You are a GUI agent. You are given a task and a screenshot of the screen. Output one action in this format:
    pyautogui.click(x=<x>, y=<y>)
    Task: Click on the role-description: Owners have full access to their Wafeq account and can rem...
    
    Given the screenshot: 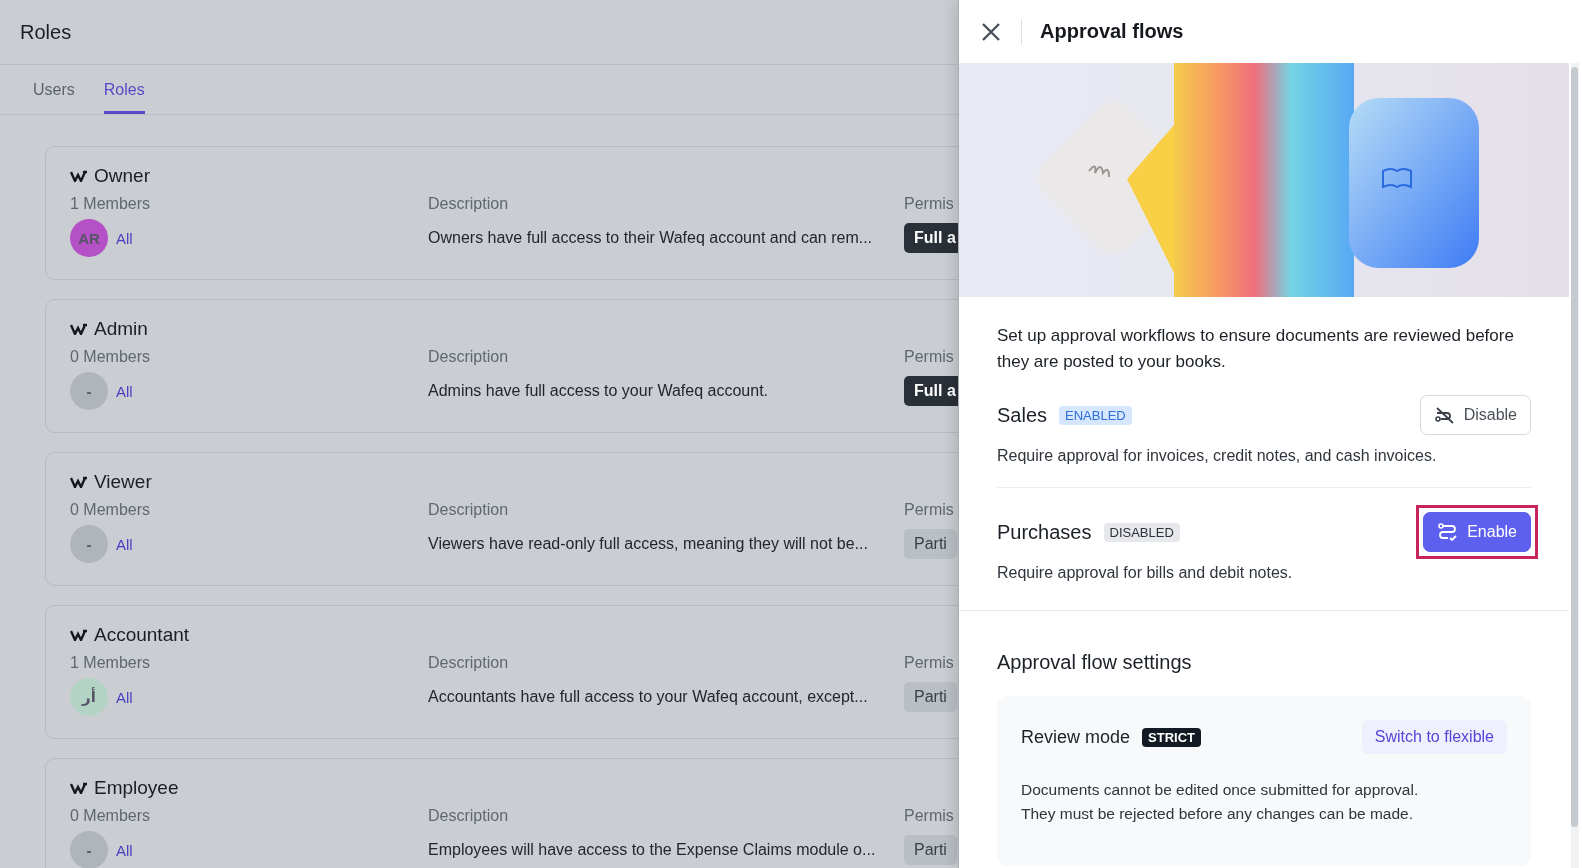 What is the action you would take?
    pyautogui.click(x=651, y=238)
    